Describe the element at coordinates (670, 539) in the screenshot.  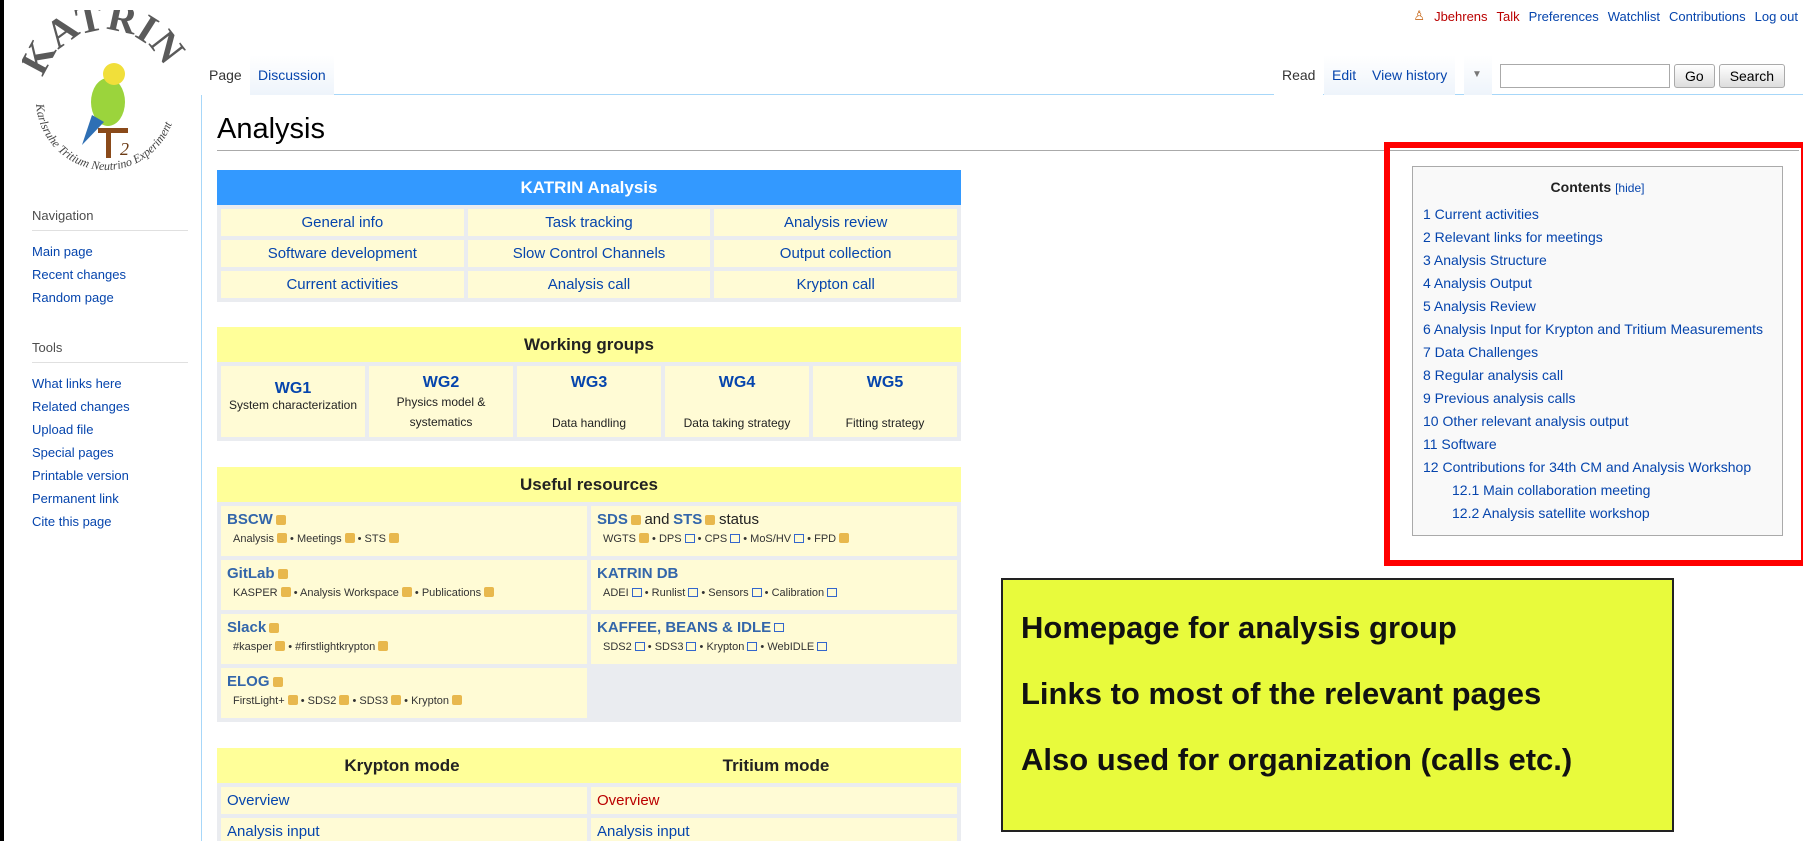
I see `sds-dps-link: DPS` at that location.